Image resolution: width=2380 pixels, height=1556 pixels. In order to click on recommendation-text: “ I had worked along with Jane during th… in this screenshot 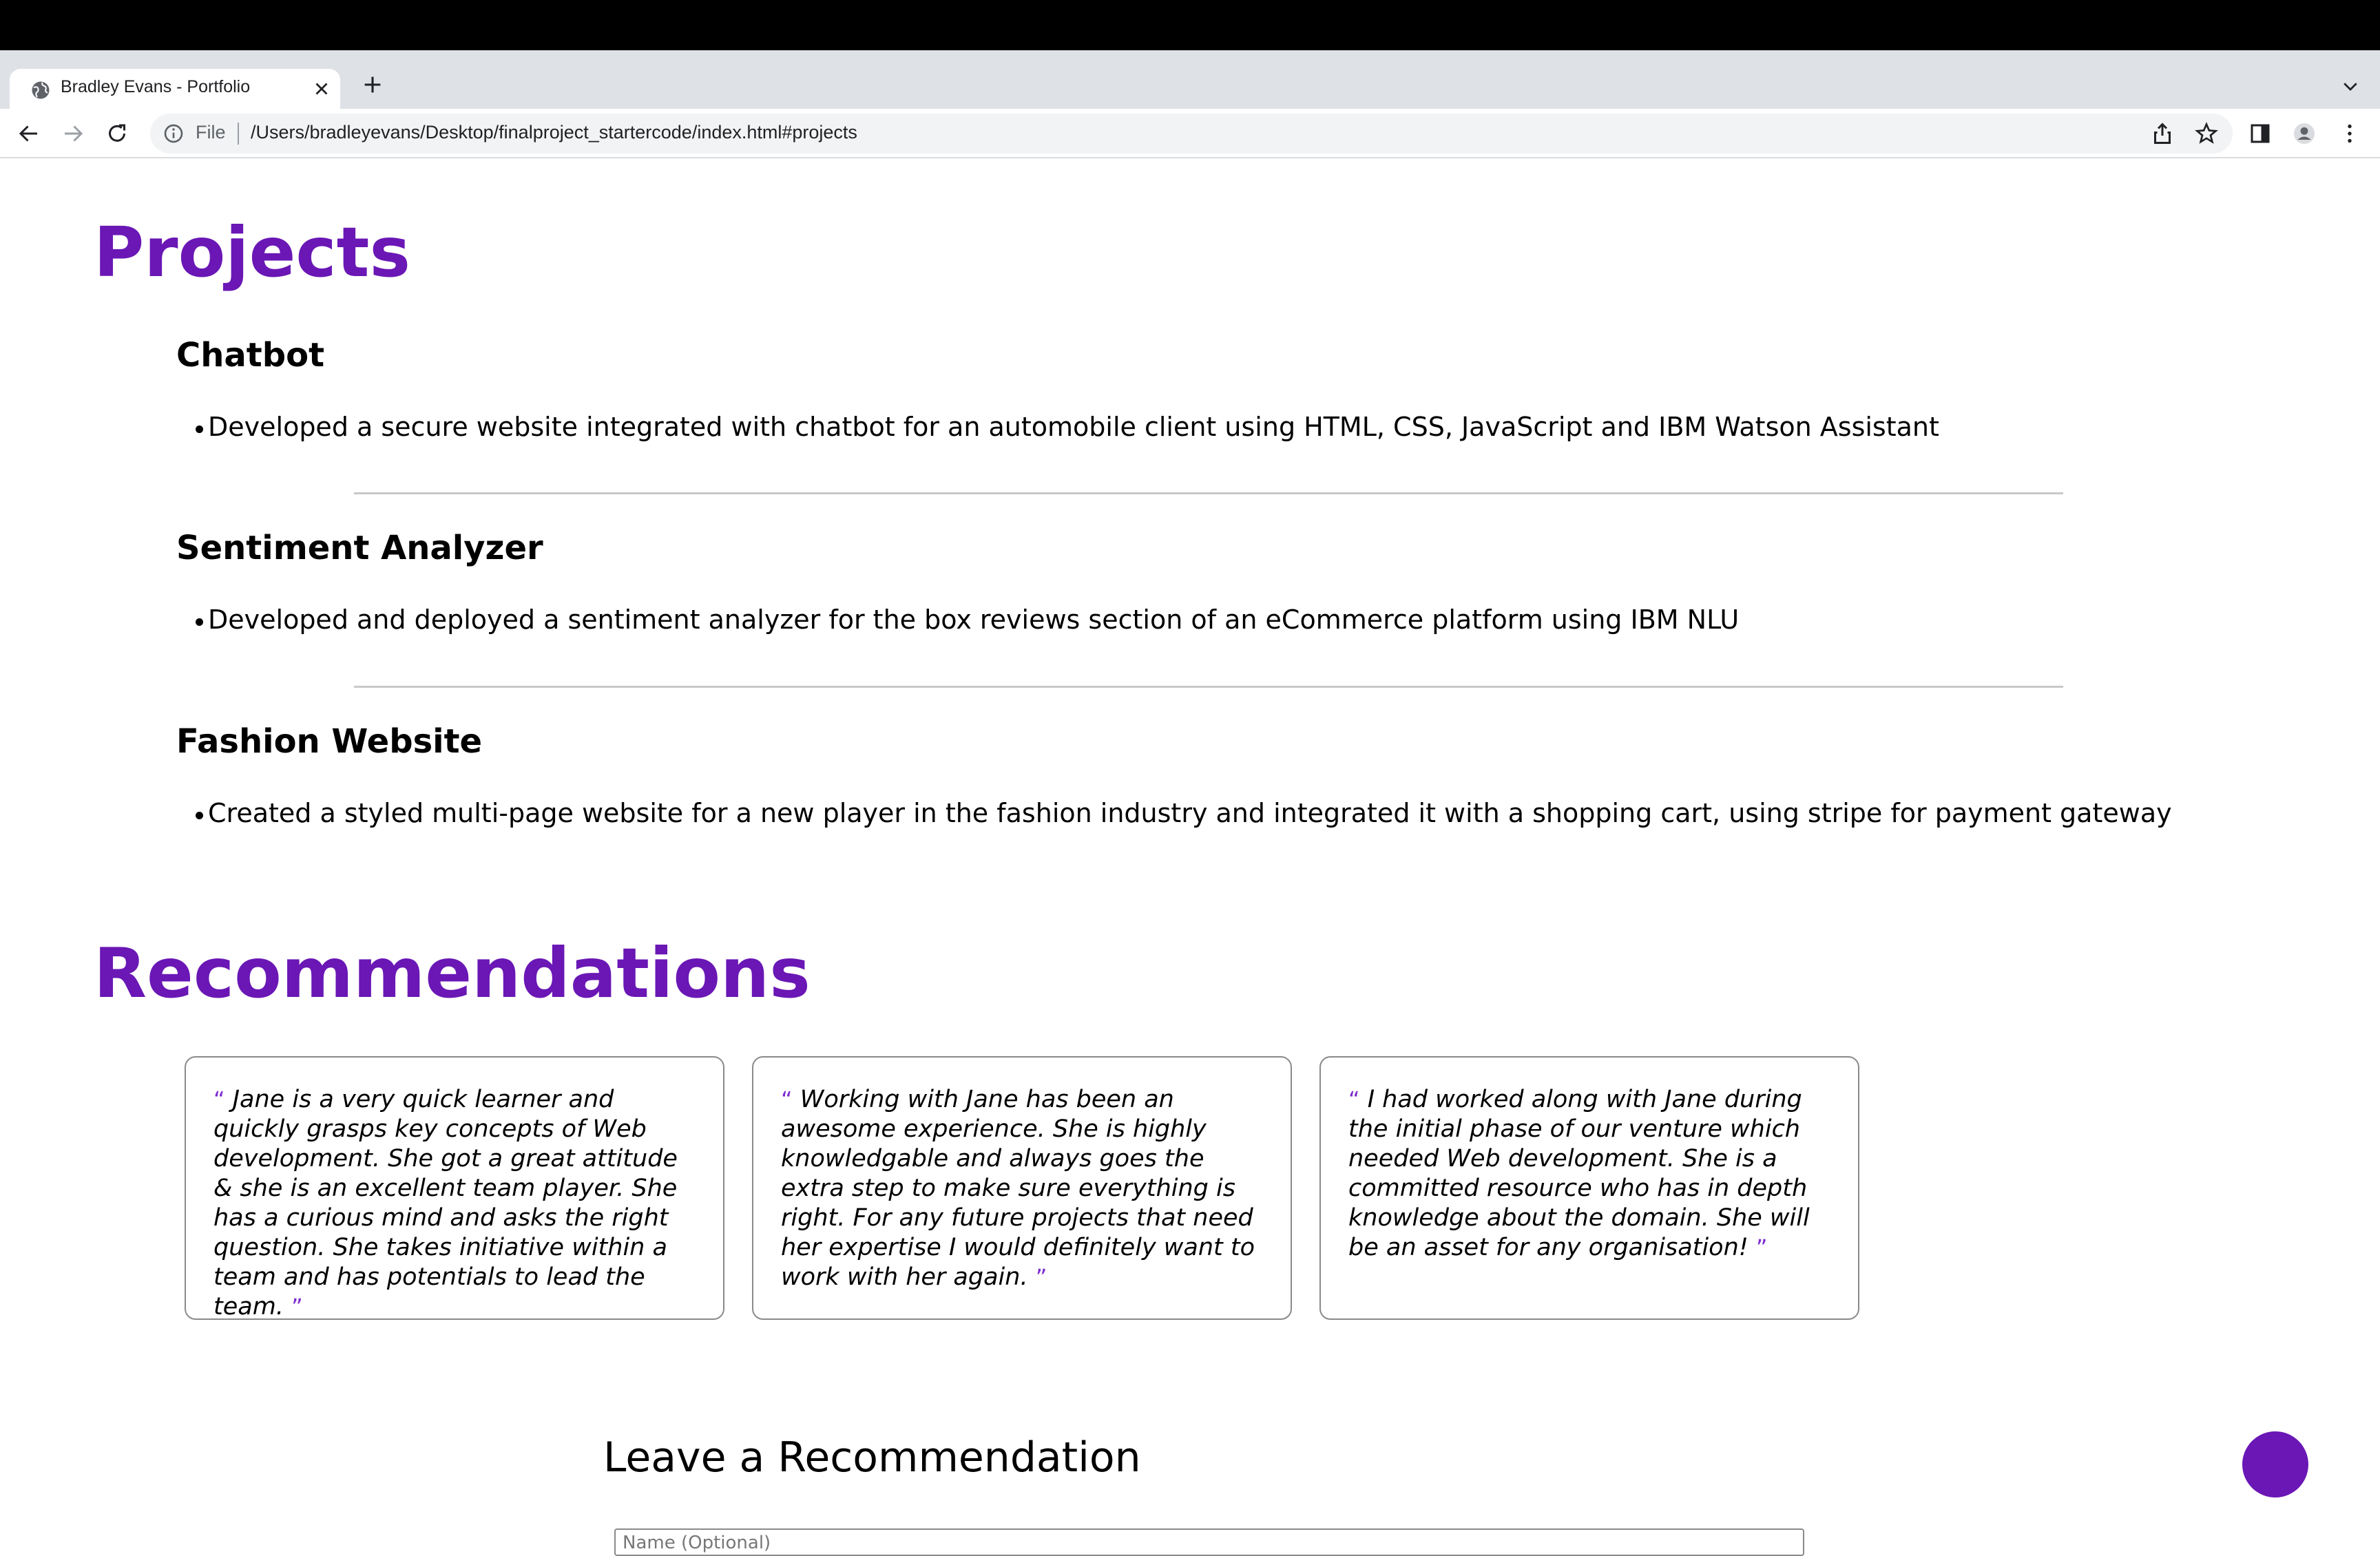, I will do `click(1579, 1173)`.